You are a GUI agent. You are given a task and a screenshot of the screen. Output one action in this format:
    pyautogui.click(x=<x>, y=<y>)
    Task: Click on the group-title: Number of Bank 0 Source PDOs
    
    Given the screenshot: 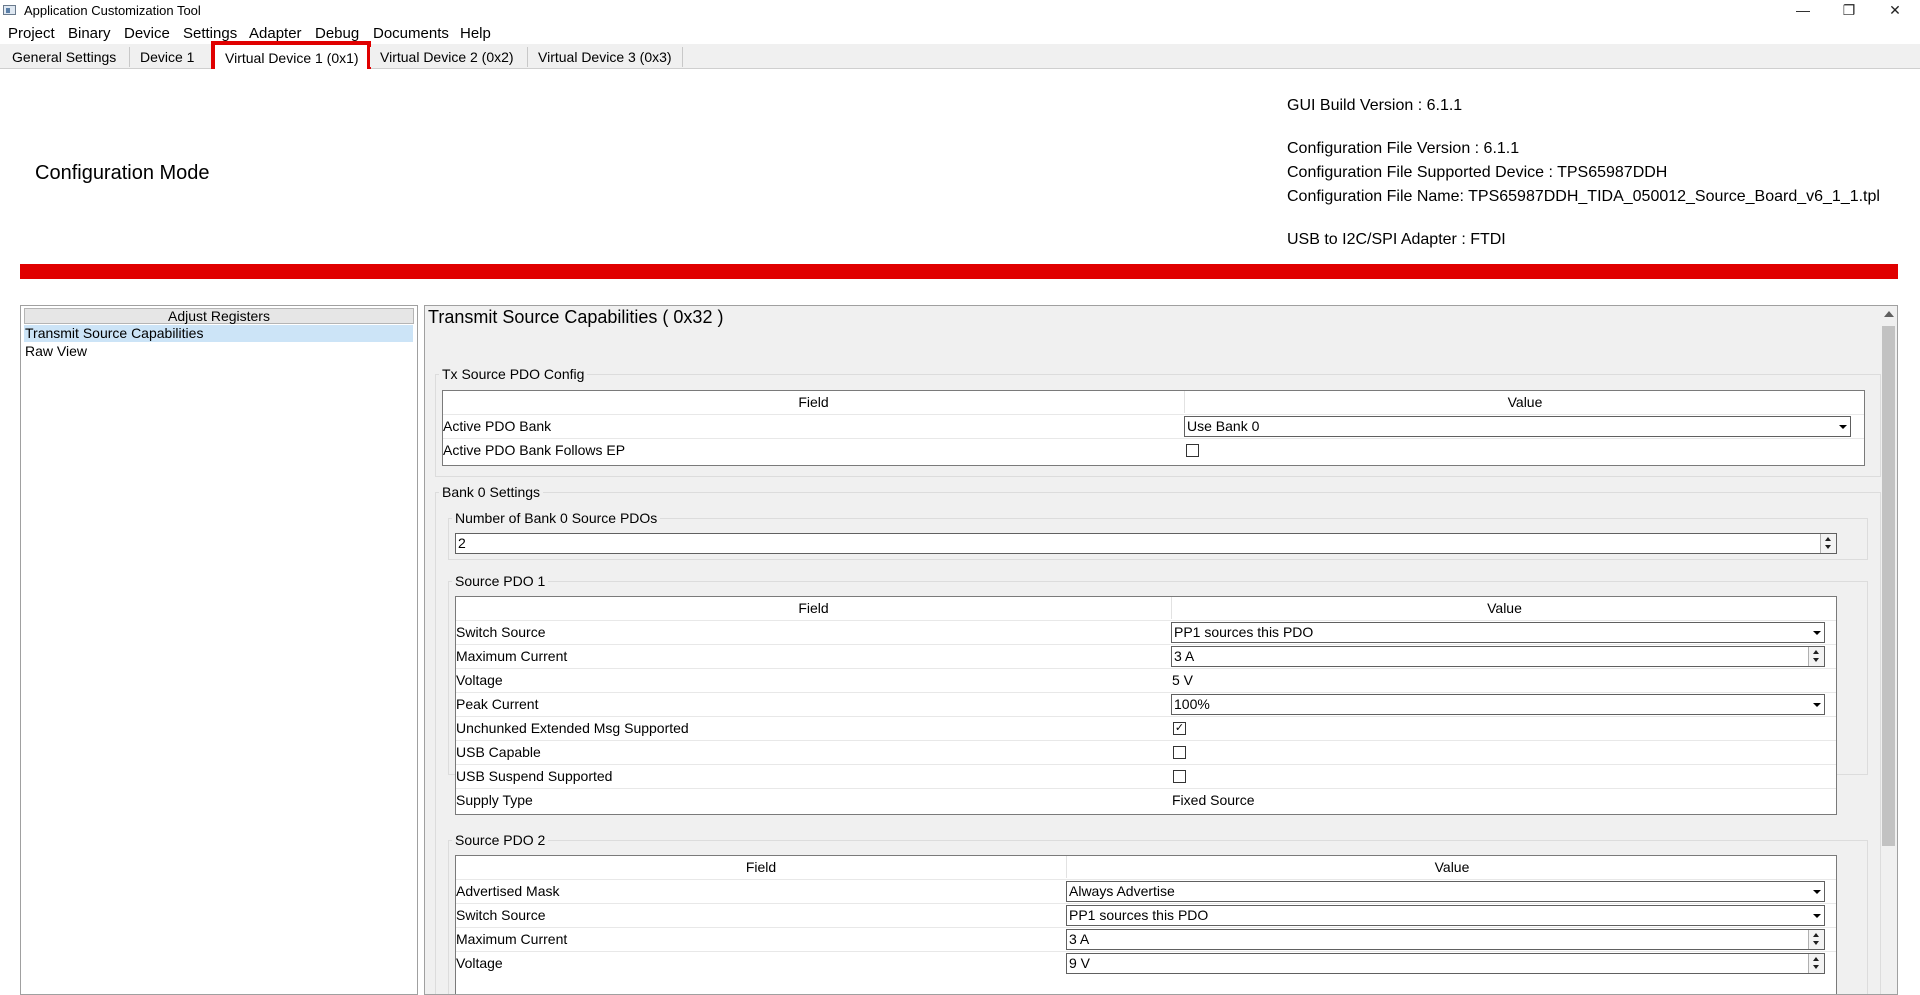 What is the action you would take?
    pyautogui.click(x=556, y=518)
    